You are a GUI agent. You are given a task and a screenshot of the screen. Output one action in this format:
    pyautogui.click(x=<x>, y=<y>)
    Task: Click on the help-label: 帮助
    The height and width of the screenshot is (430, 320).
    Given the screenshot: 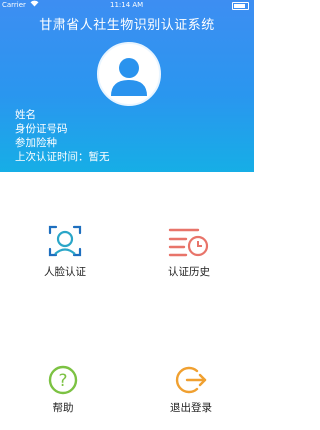 What is the action you would take?
    pyautogui.click(x=63, y=408)
    